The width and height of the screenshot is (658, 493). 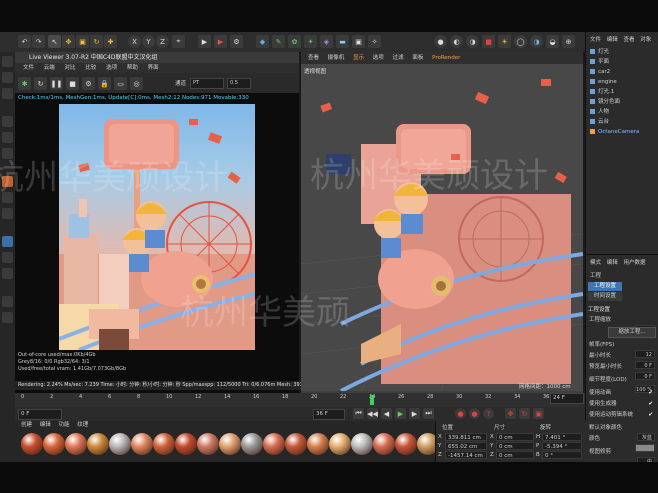 What do you see at coordinates (110, 41) in the screenshot?
I see `add-tool-icon: ✚` at bounding box center [110, 41].